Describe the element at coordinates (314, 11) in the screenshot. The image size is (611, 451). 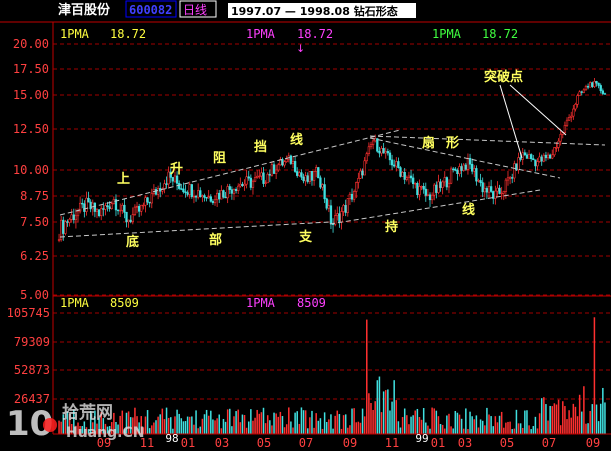
I see `date-range: 1997.07 — 1998.08 钻石形态` at that location.